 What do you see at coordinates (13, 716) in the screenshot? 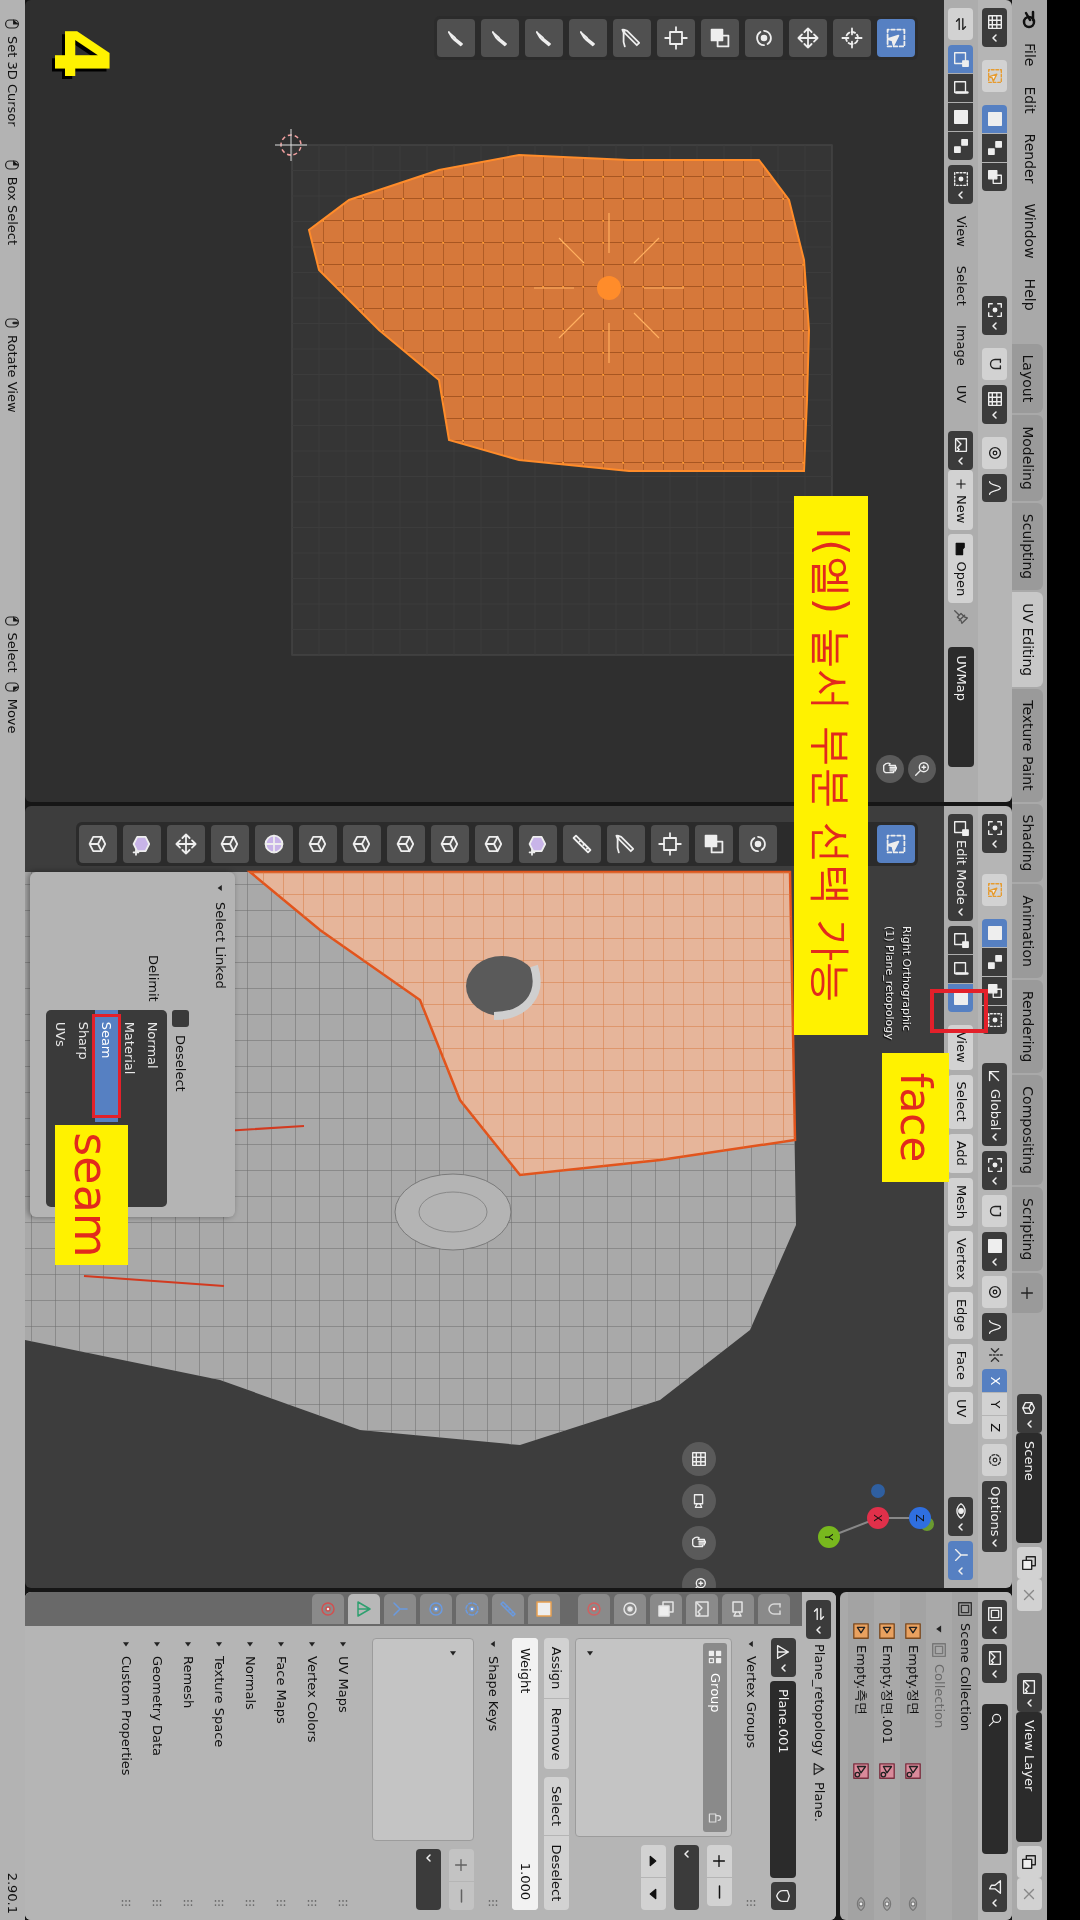
I see `status-hint: Move` at bounding box center [13, 716].